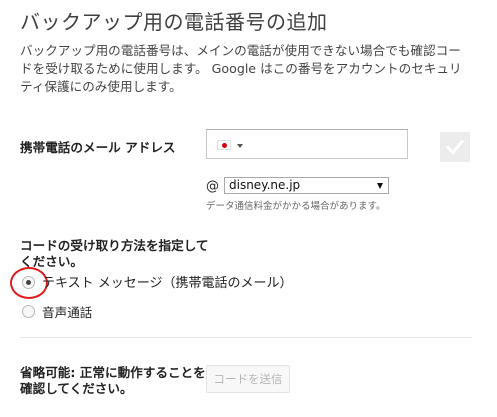  I want to click on send-code-button: コードを送信, so click(248, 379).